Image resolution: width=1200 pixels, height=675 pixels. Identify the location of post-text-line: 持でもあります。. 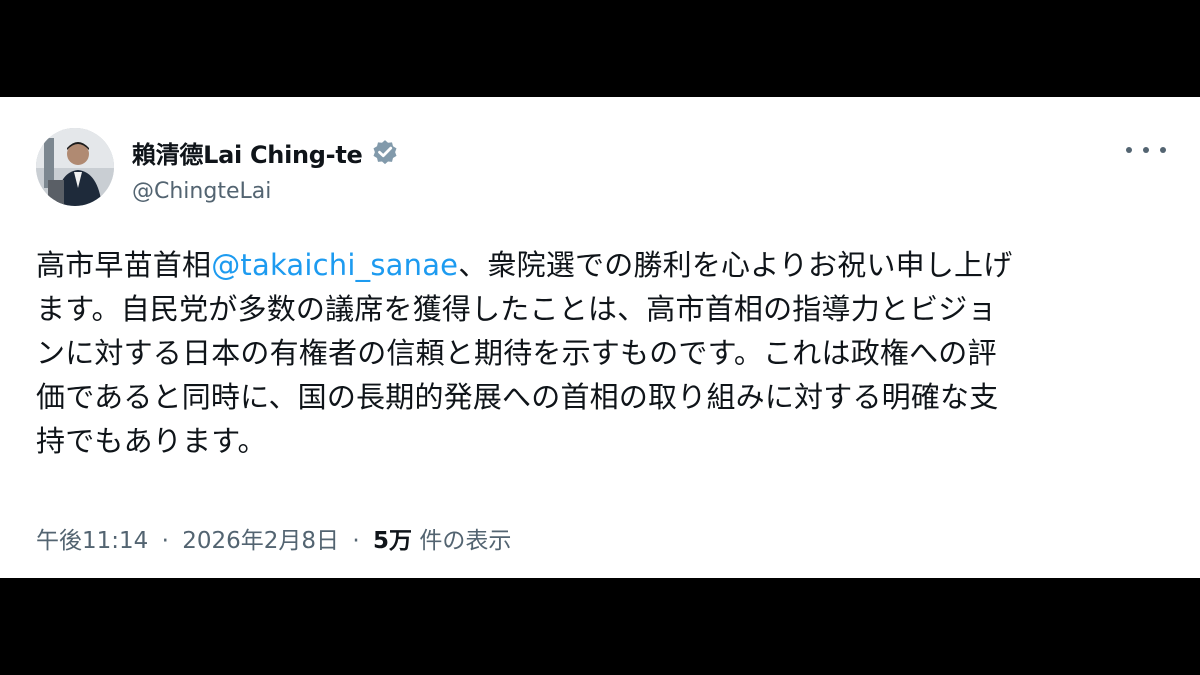
(151, 441).